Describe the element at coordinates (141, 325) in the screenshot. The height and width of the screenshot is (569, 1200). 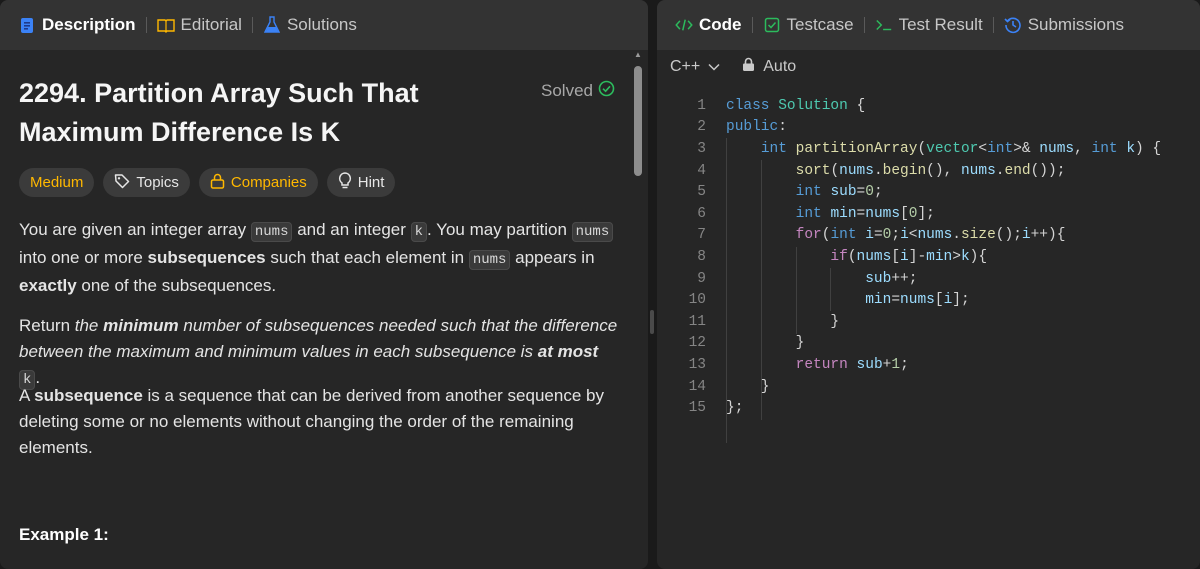
I see `bold-italic-text: minimum` at that location.